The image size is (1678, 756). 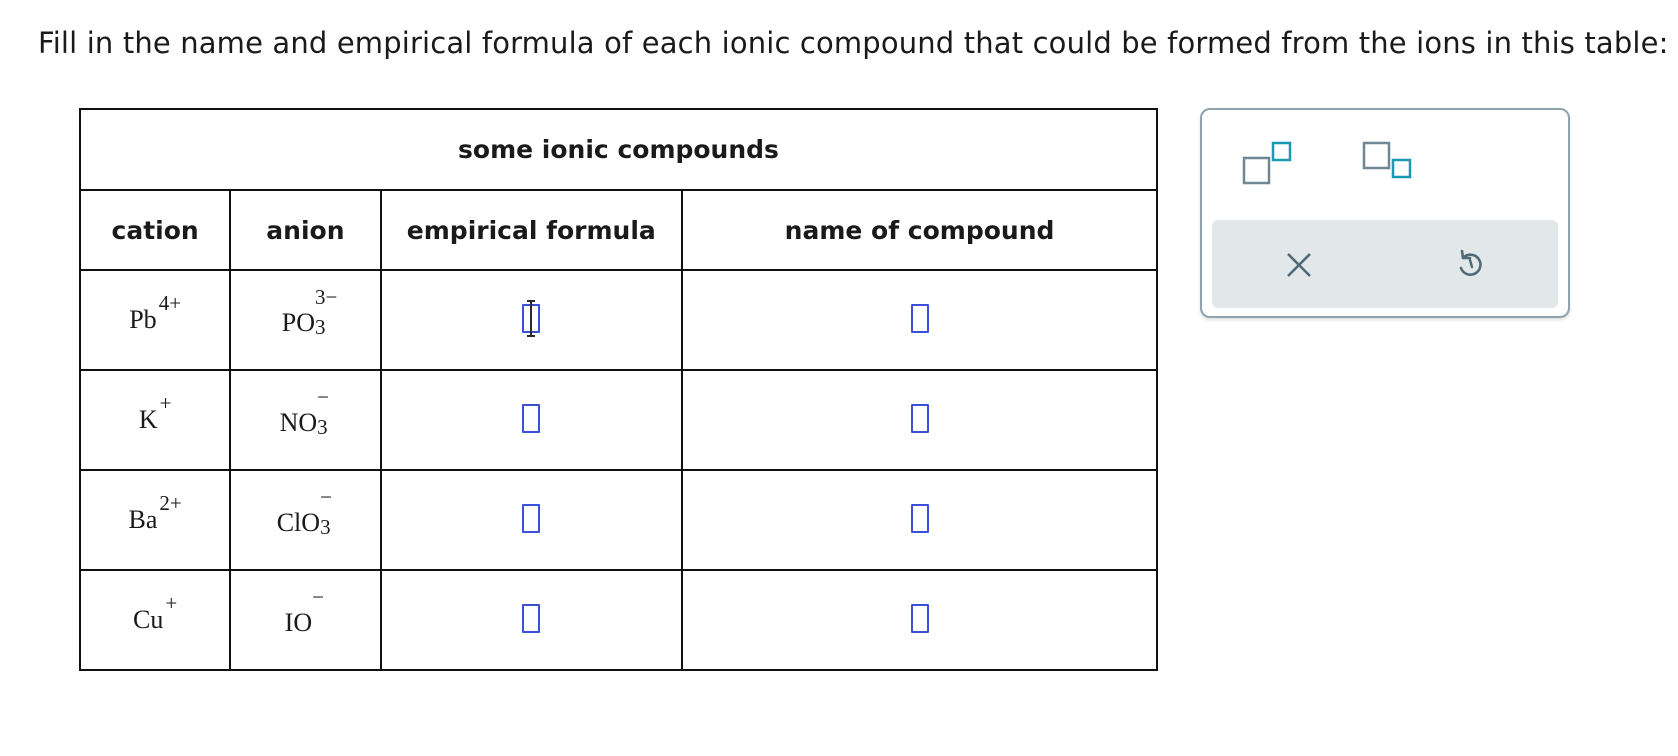 I want to click on anion-formula: ClO − 3, so click(x=305, y=512).